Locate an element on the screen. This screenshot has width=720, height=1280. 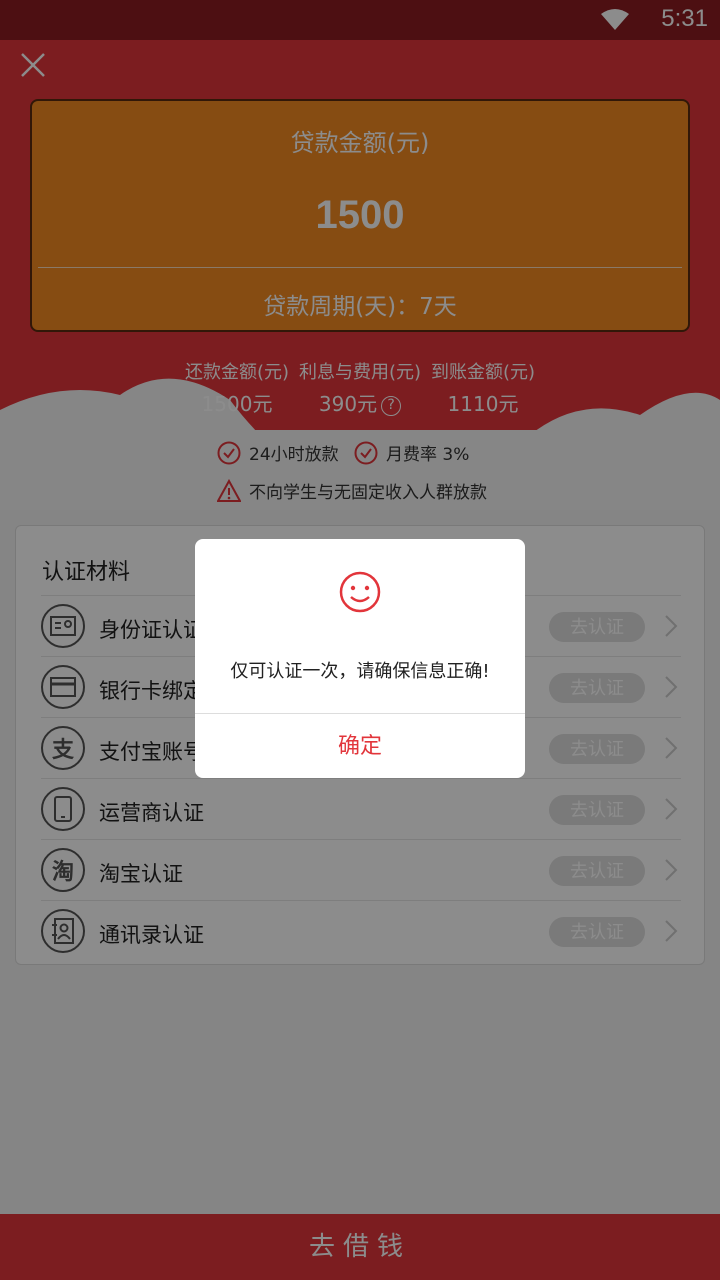
dialog-message: 仅可认证一次，请确保信息正确! is located at coordinates (360, 671).